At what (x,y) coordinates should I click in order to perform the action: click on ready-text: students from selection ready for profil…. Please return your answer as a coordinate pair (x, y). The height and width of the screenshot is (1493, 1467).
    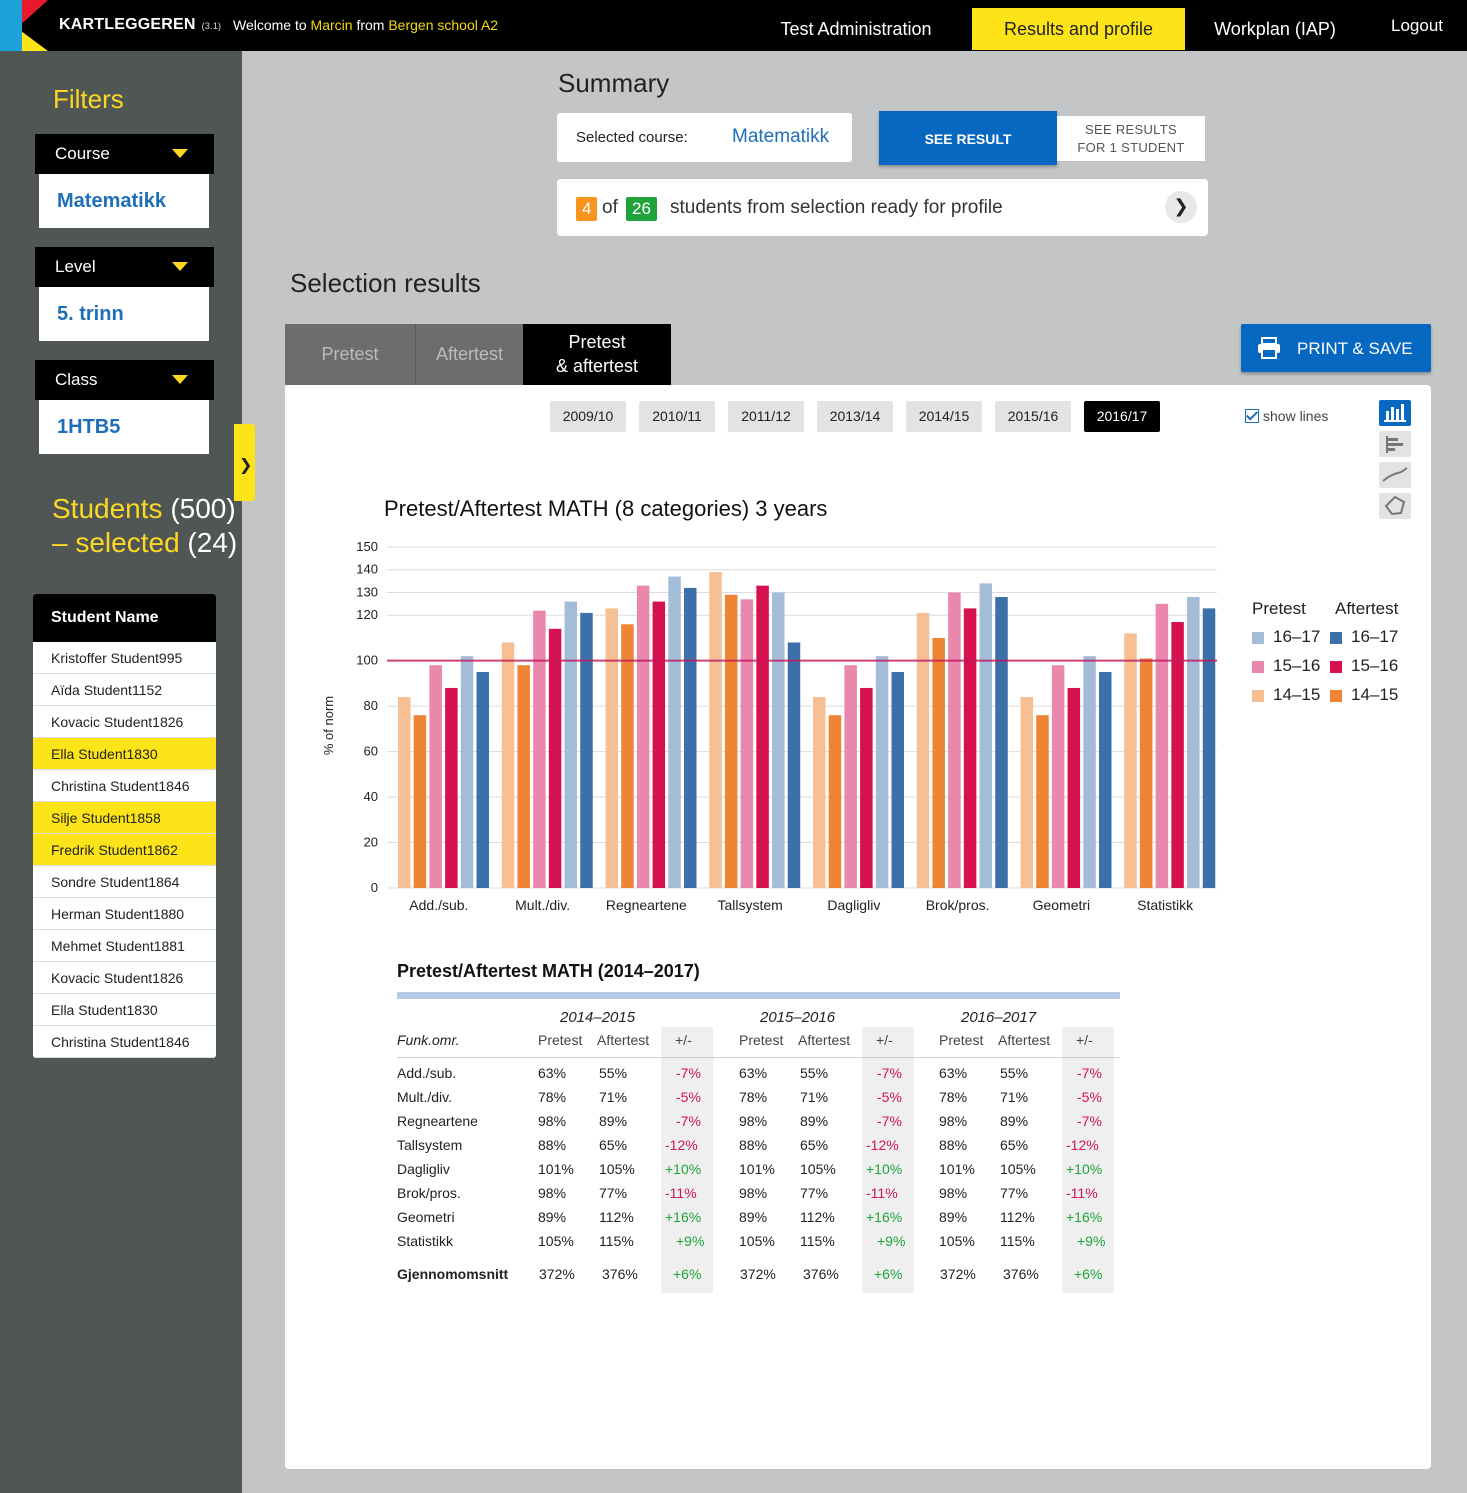
    Looking at the image, I should click on (836, 207).